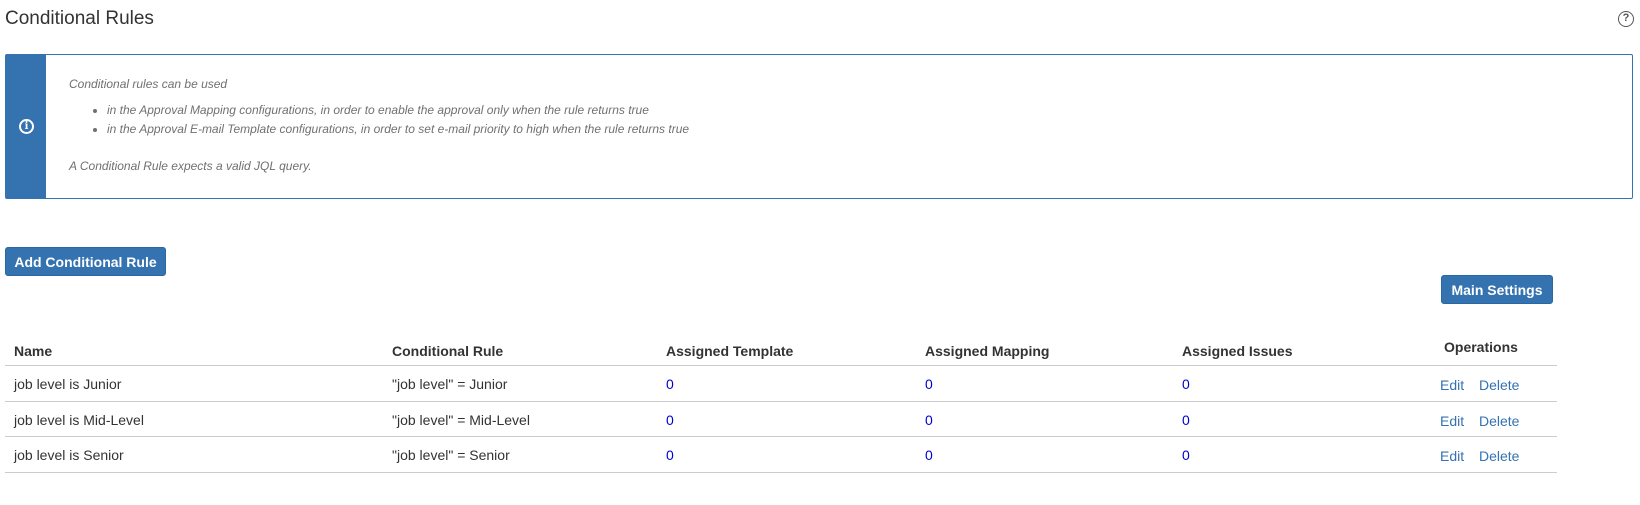  Describe the element at coordinates (1626, 19) in the screenshot. I see `question-circle-icon: ?` at that location.